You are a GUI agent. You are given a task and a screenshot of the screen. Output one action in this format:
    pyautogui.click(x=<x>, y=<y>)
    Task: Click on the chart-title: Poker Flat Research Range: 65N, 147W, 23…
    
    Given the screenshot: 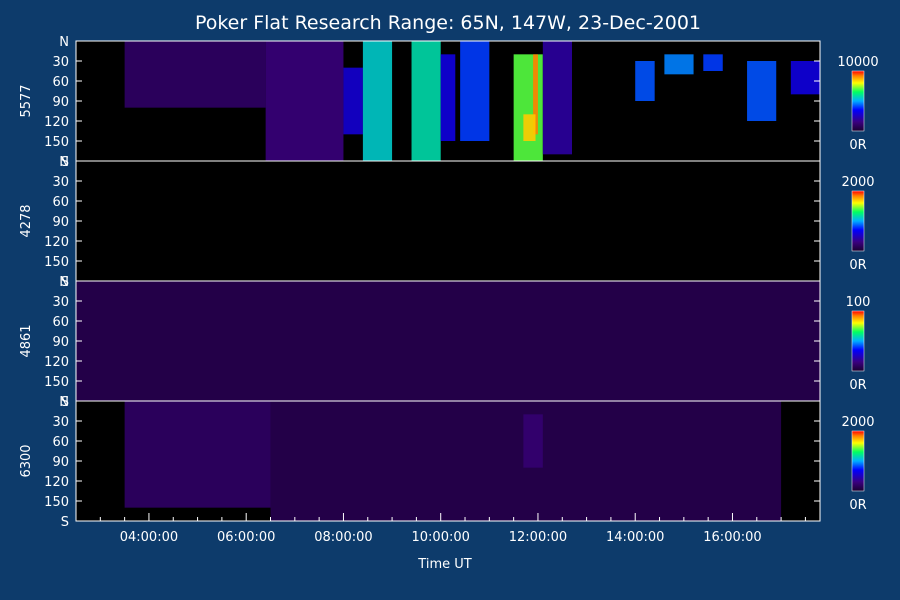 What is the action you would take?
    pyautogui.click(x=448, y=23)
    